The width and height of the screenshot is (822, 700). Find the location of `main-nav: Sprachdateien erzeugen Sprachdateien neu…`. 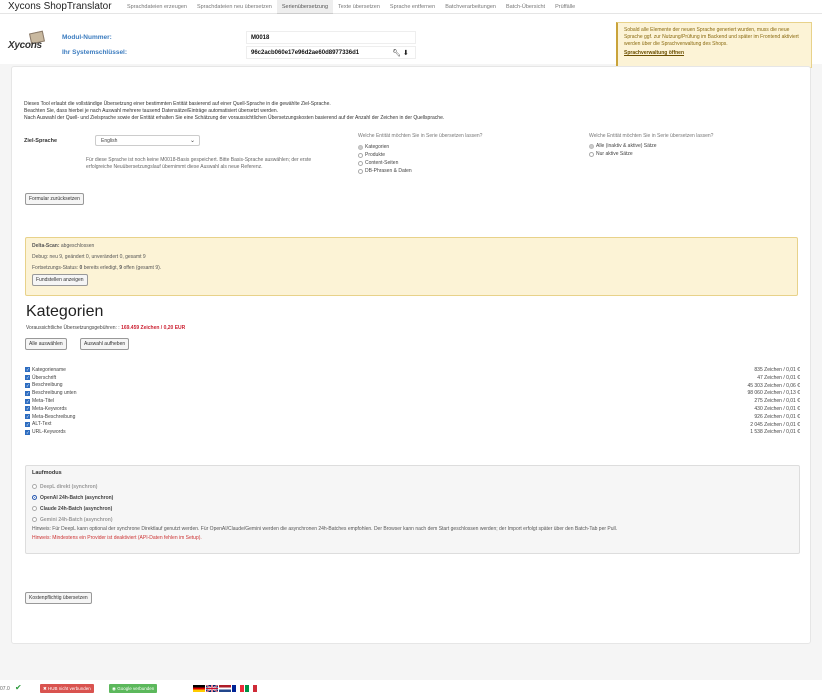

main-nav: Sprachdateien erzeugen Sprachdateien neu… is located at coordinates (351, 7).